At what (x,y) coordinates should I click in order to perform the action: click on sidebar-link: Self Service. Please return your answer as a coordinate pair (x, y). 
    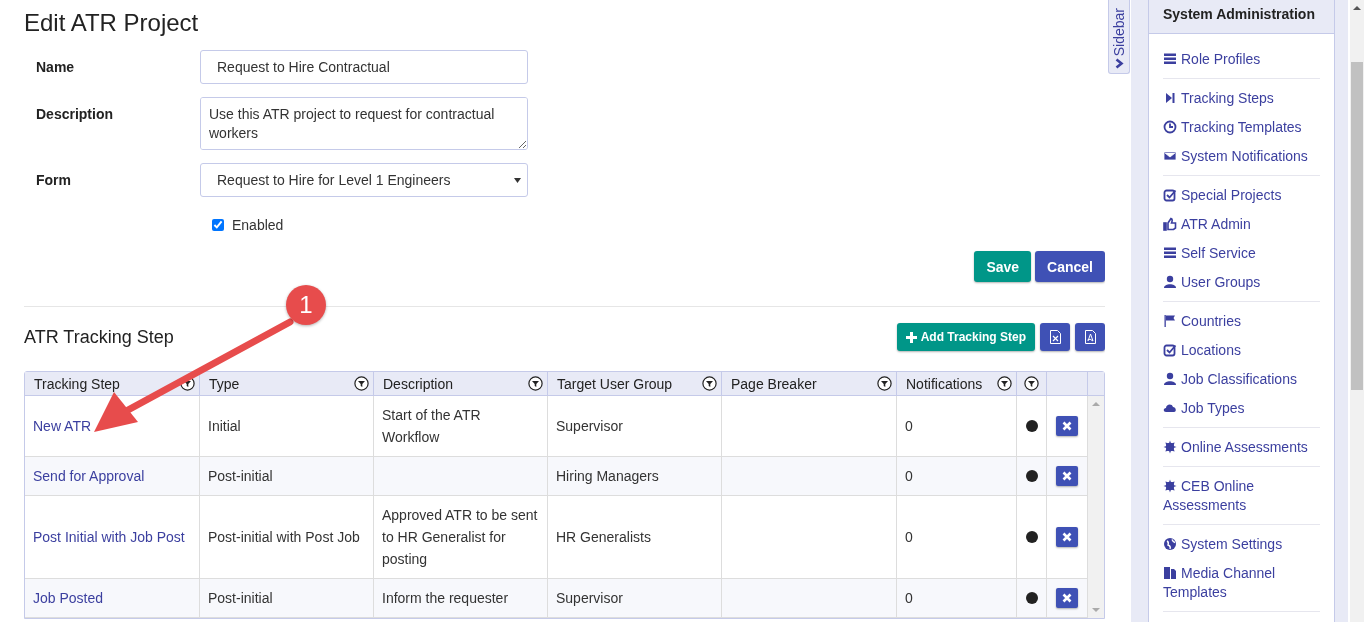
    Looking at the image, I should click on (1241, 253).